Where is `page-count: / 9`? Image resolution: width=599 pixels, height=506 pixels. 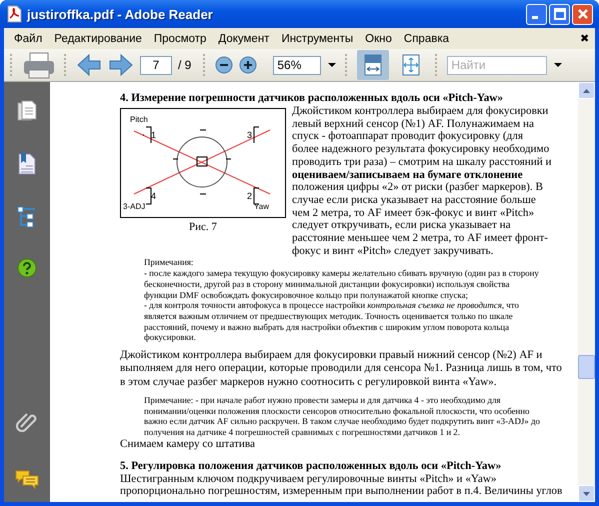 page-count: / 9 is located at coordinates (185, 65).